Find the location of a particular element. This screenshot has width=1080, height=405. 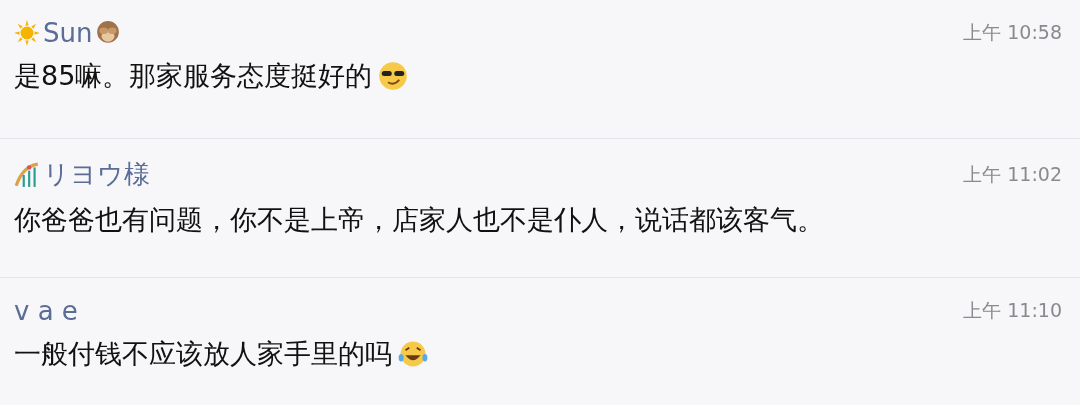

timestamp: 上午 10:58 is located at coordinates (1012, 32).